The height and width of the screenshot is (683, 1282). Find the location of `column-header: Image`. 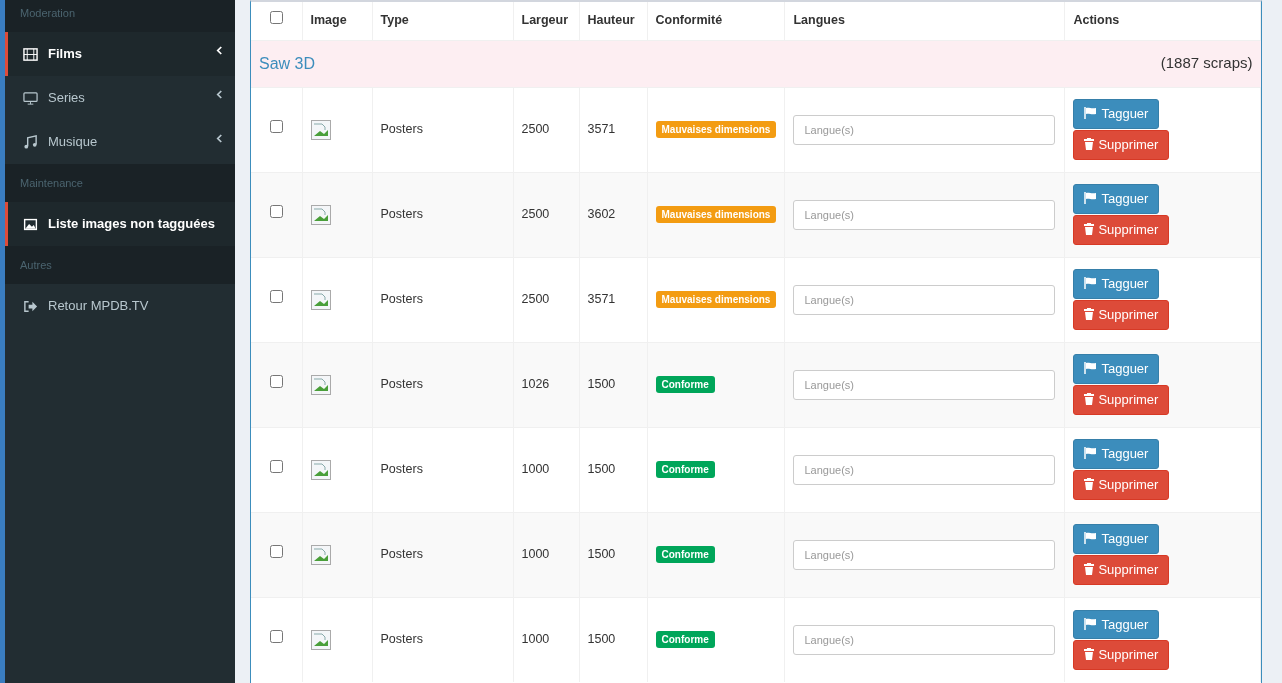

column-header: Image is located at coordinates (328, 20).